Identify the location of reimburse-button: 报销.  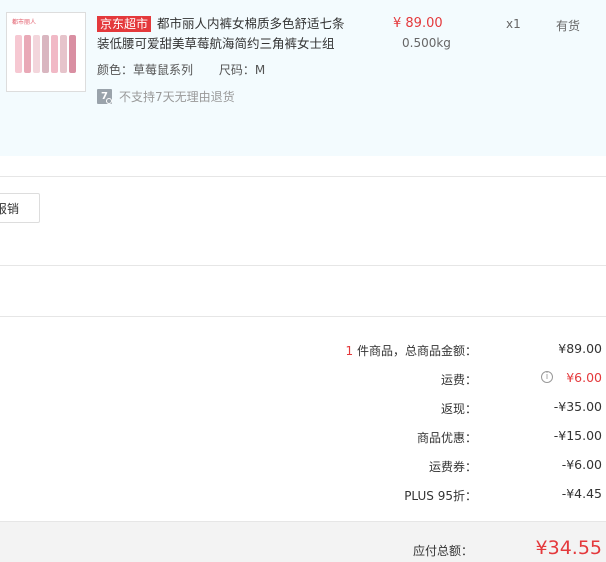
(20, 208).